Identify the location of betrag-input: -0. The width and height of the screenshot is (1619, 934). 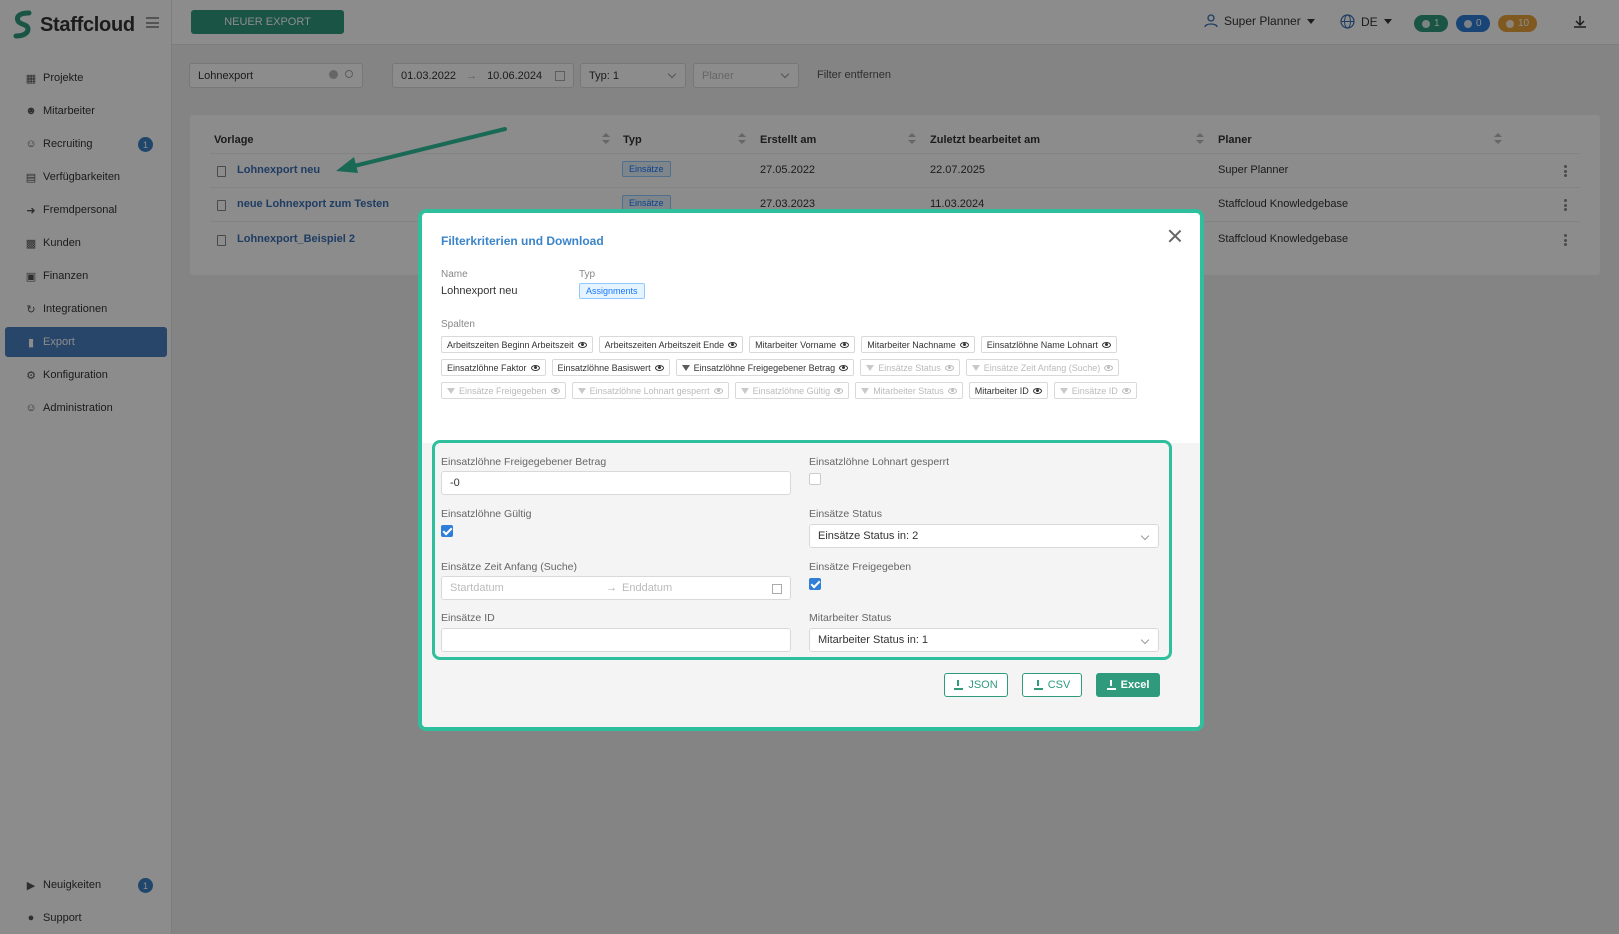
(616, 483).